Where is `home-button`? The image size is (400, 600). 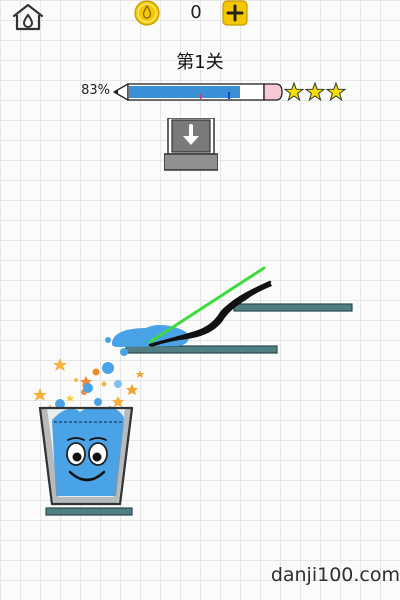
home-button is located at coordinates (28, 17).